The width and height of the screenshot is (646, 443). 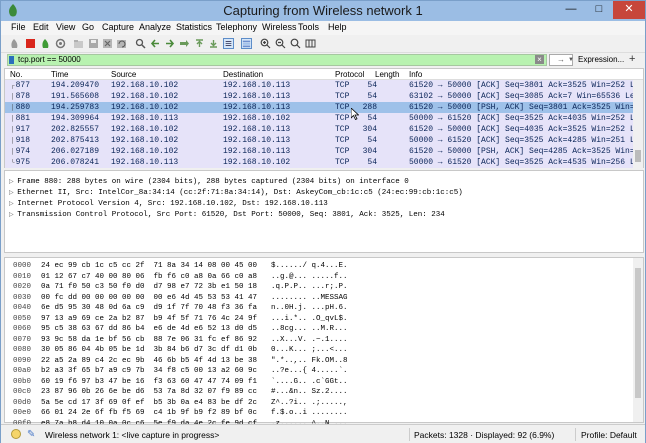 I want to click on menu-capture: Capture, so click(x=118, y=27).